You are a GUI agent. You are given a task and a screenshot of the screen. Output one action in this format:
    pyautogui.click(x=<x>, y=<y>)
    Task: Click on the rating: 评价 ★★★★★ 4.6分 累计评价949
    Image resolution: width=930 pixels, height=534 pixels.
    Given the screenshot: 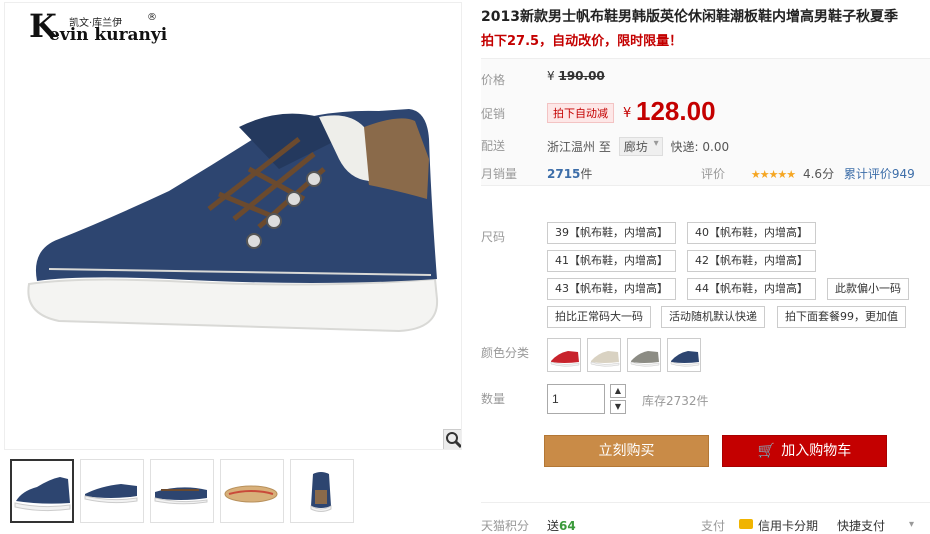 What is the action you would take?
    pyautogui.click(x=808, y=173)
    